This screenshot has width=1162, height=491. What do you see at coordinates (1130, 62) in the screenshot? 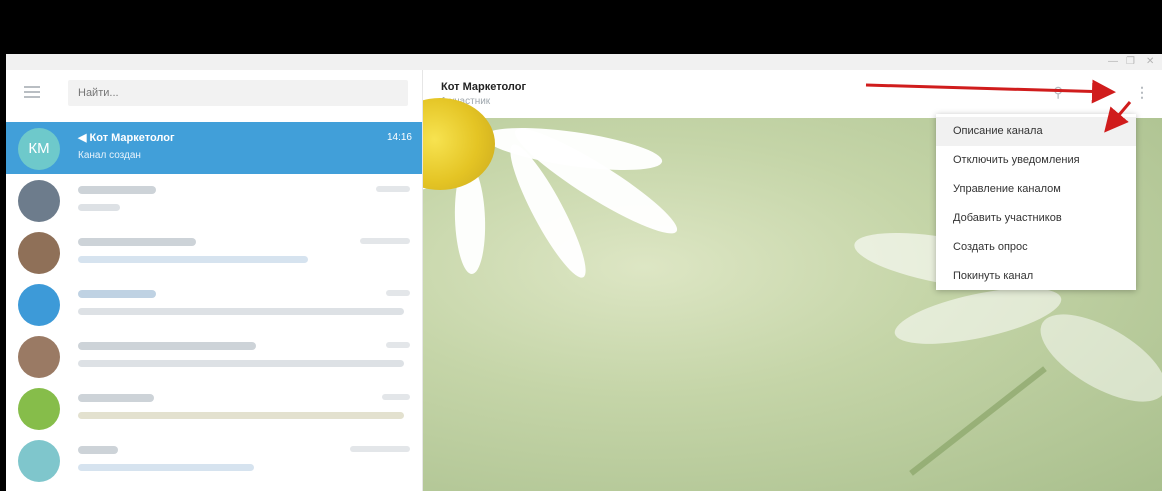
I see `maximize-icon: ❐` at bounding box center [1130, 62].